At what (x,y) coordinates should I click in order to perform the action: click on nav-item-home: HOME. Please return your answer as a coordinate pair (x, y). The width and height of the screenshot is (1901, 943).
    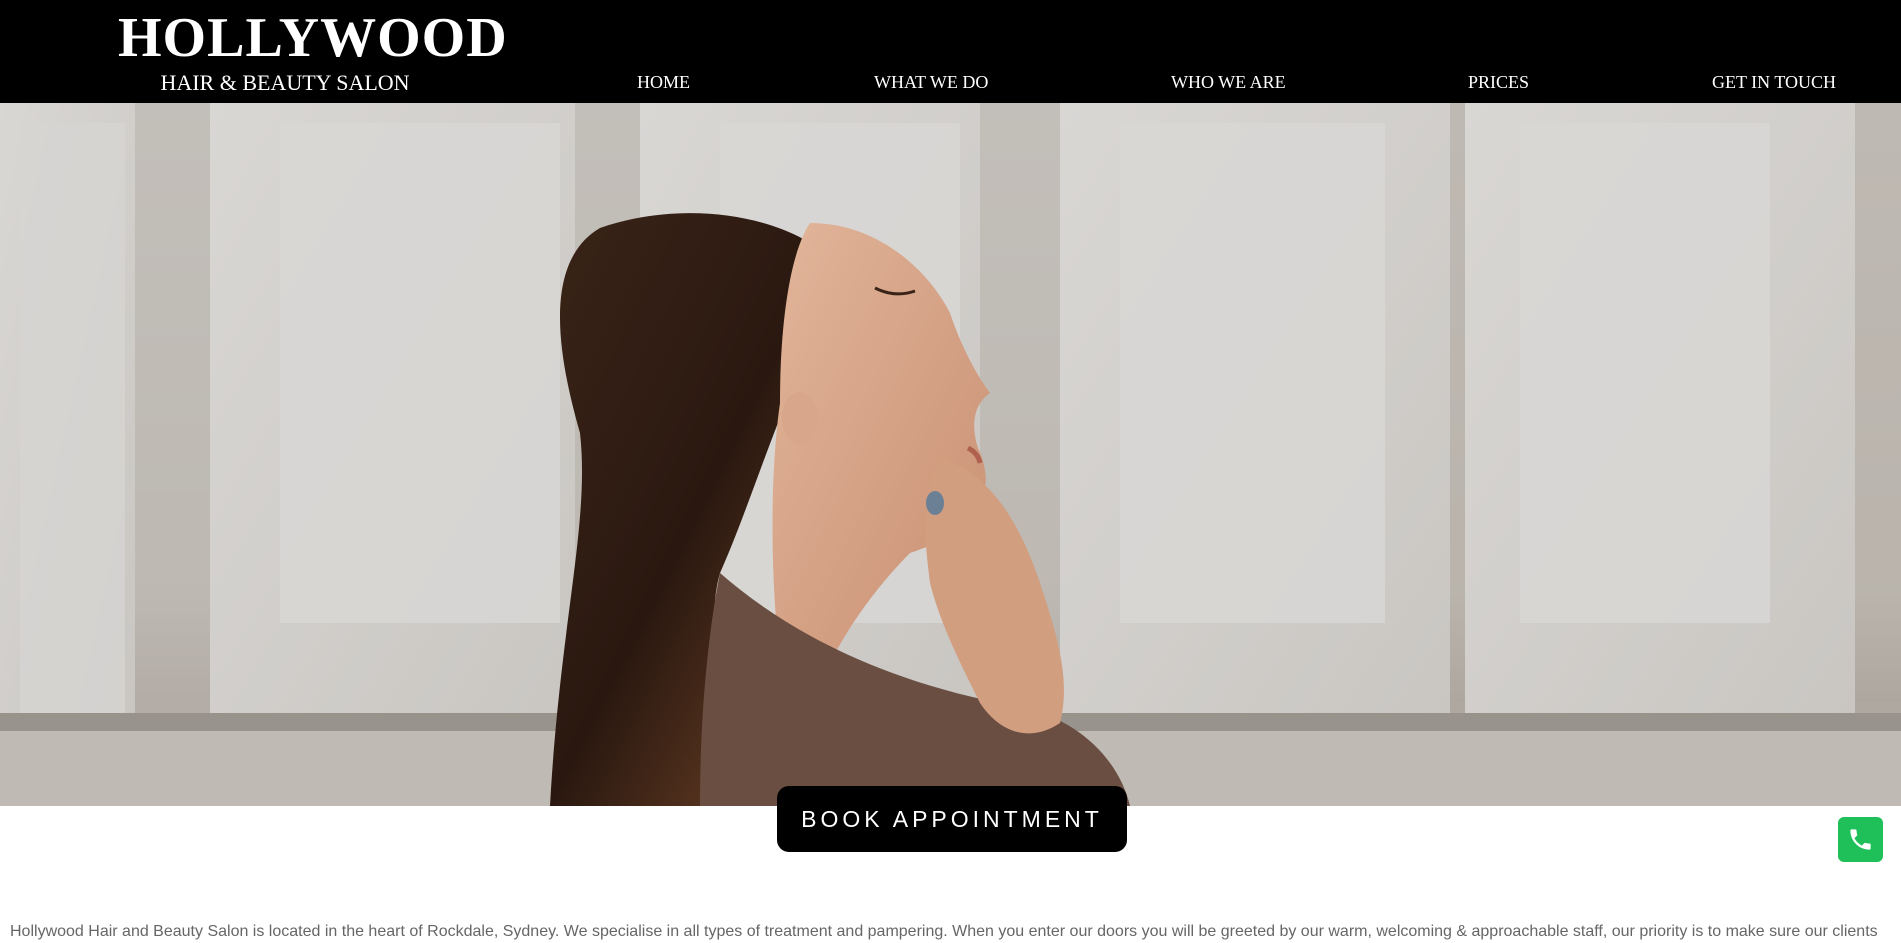
    Looking at the image, I should click on (663, 82).